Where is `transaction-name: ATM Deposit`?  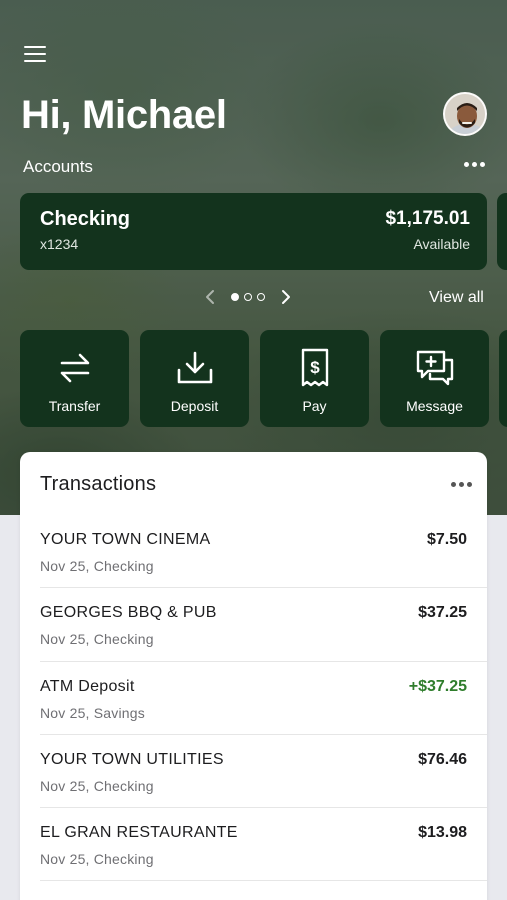 transaction-name: ATM Deposit is located at coordinates (87, 686).